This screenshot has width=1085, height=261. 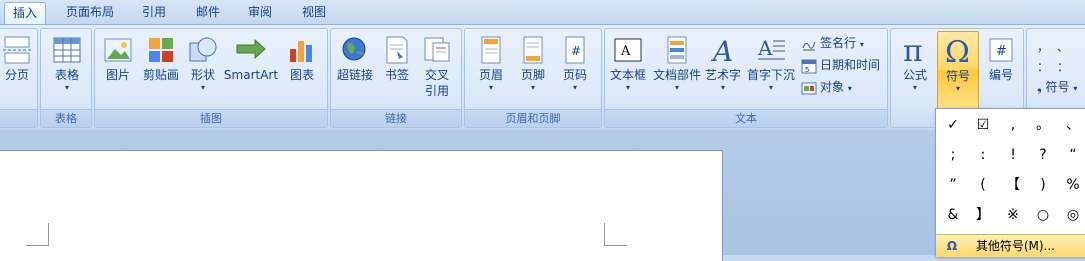 What do you see at coordinates (396, 75) in the screenshot?
I see `bookmark-label: 书签` at bounding box center [396, 75].